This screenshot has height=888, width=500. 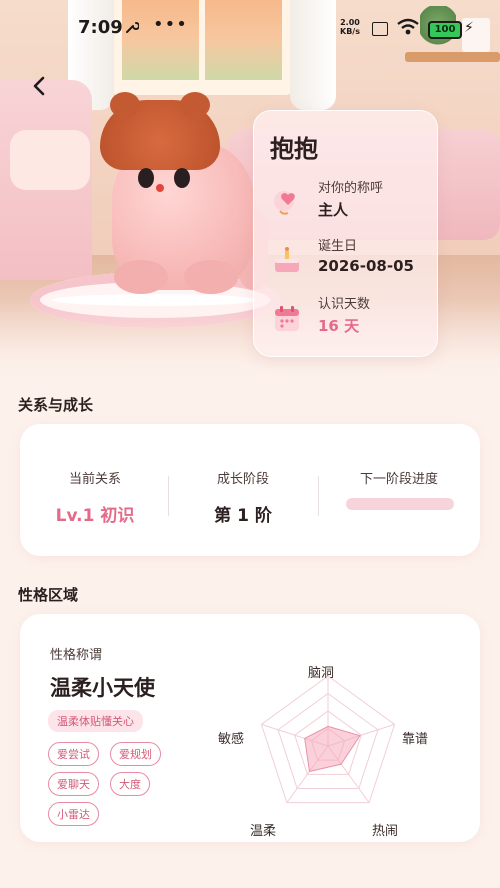 What do you see at coordinates (73, 754) in the screenshot?
I see `personality-tag: 爱尝试` at bounding box center [73, 754].